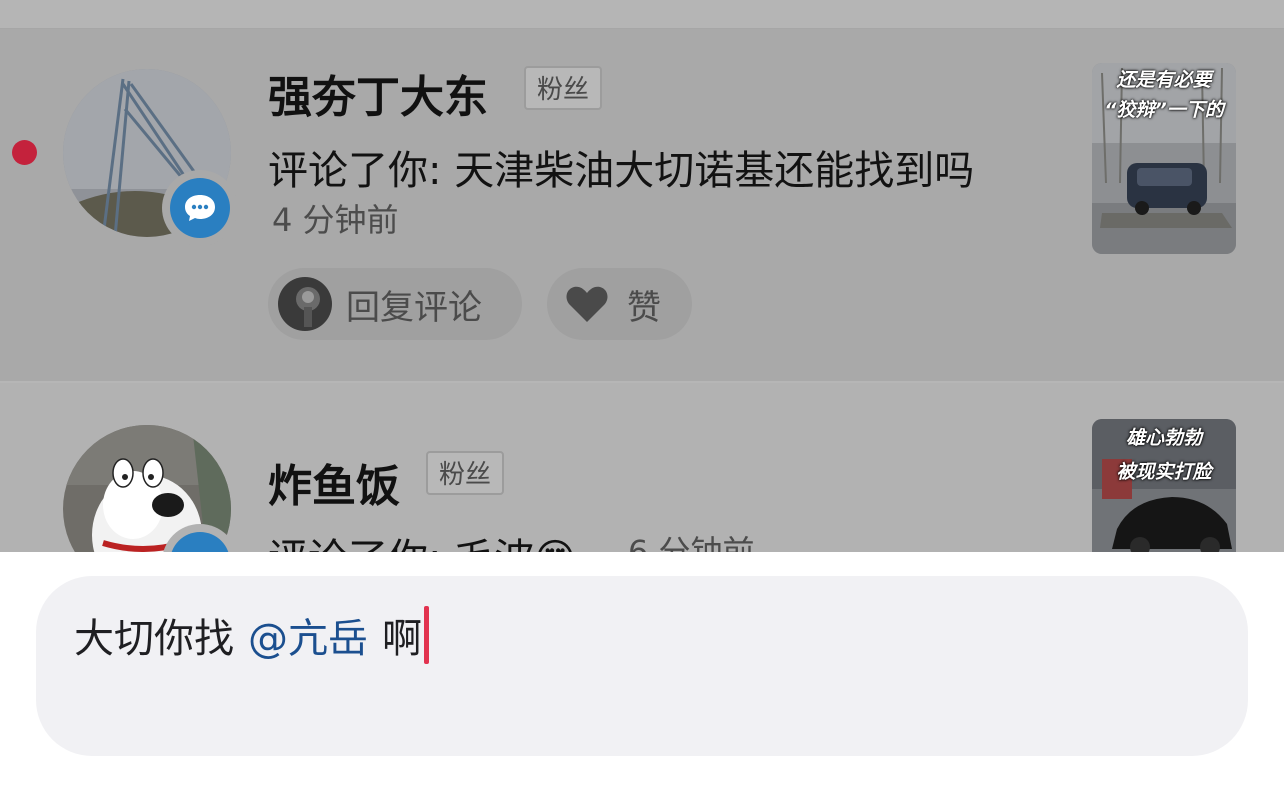 The height and width of the screenshot is (803, 1284). Describe the element at coordinates (308, 635) in the screenshot. I see `mention-chip: @亢岳` at that location.